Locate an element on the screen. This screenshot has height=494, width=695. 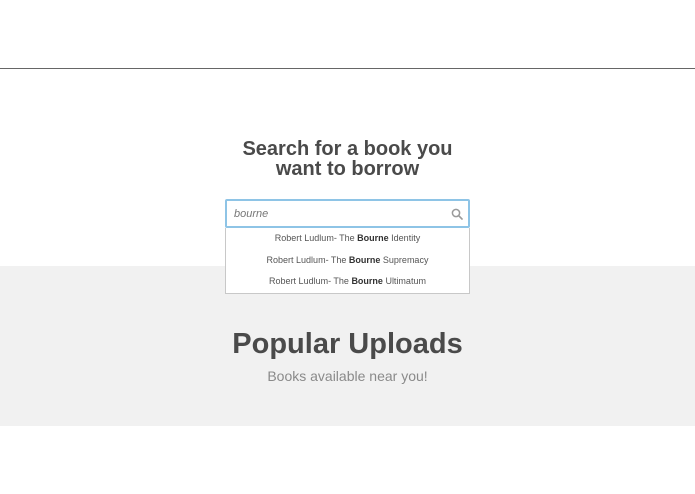
search-heading: Search for a book you want to borrow is located at coordinates (347, 159).